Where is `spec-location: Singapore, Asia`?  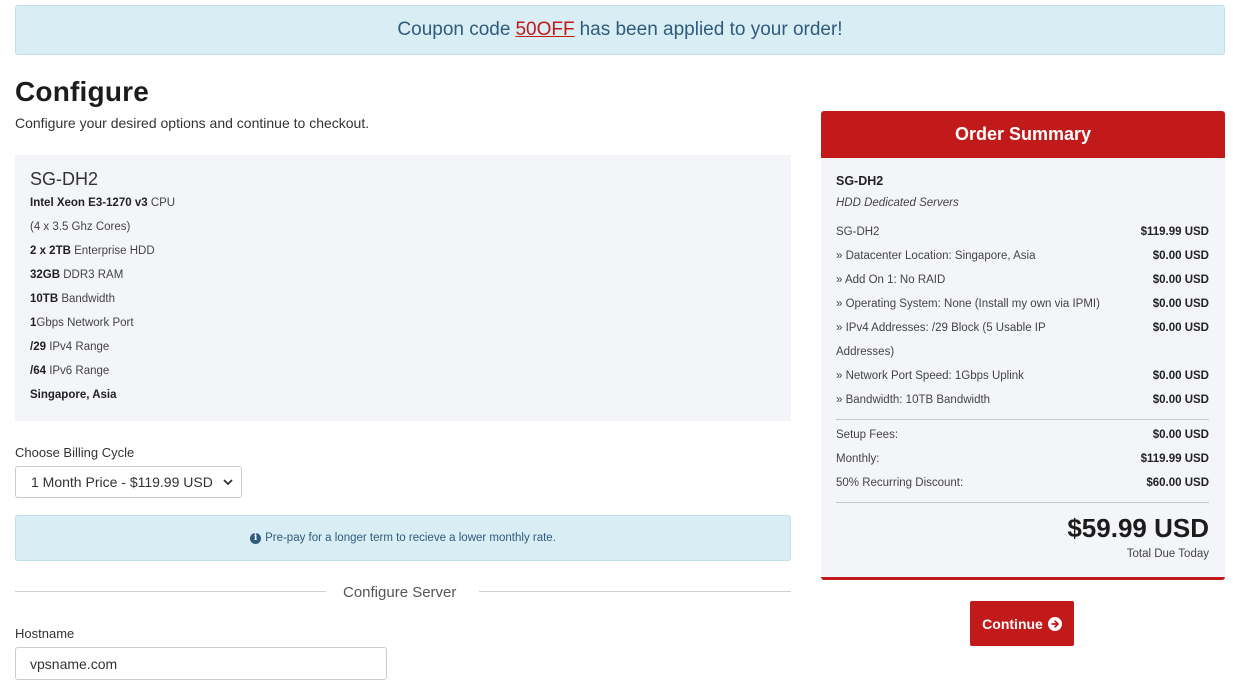 spec-location: Singapore, Asia is located at coordinates (73, 395).